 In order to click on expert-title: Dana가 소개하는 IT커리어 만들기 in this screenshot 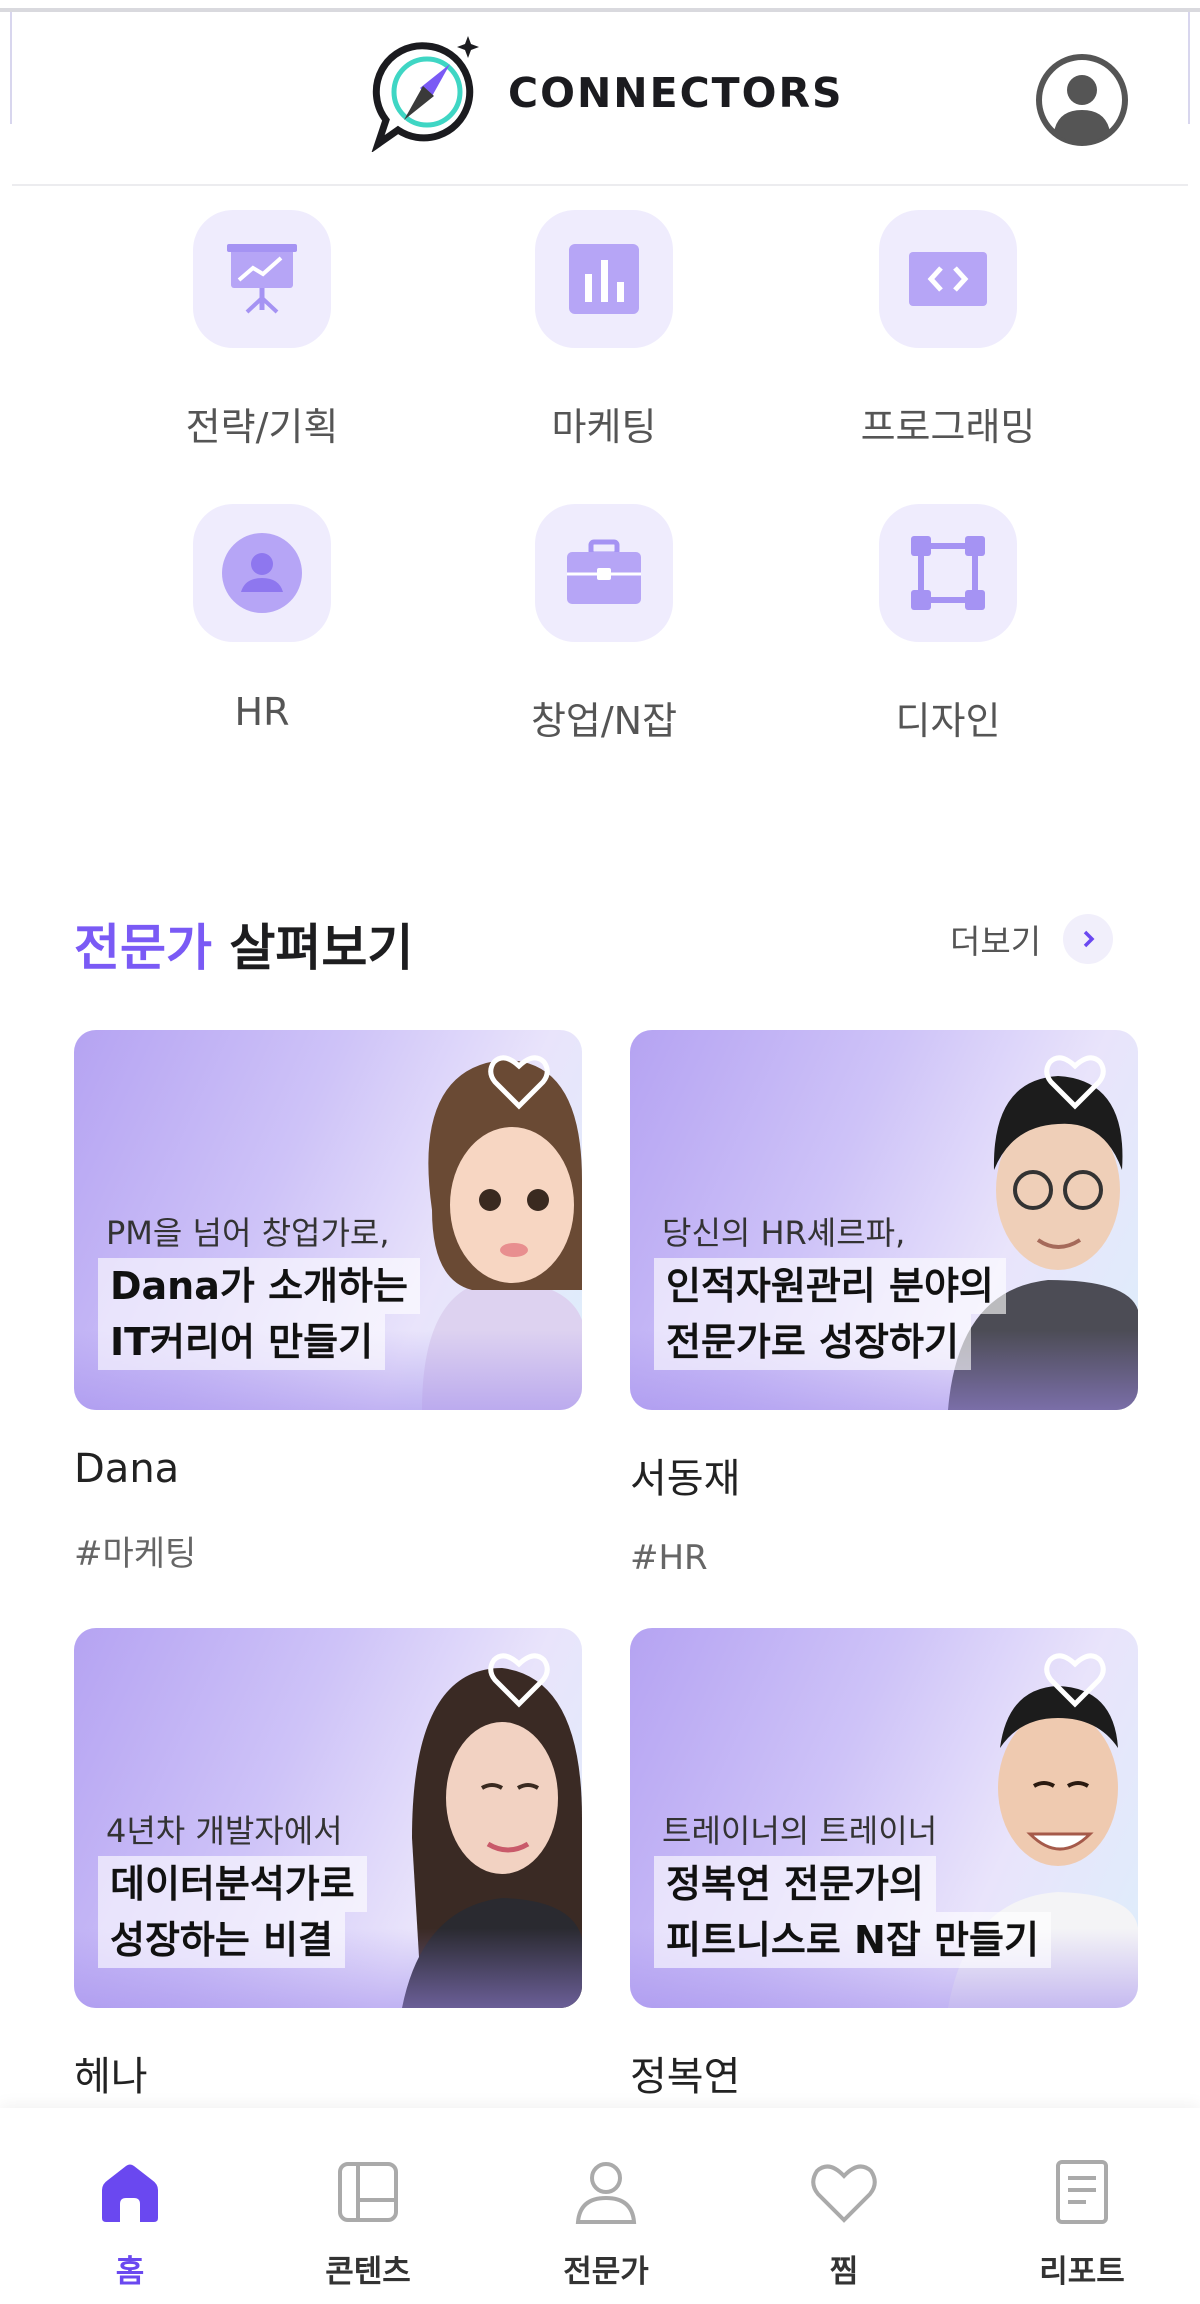, I will do `click(259, 1314)`.